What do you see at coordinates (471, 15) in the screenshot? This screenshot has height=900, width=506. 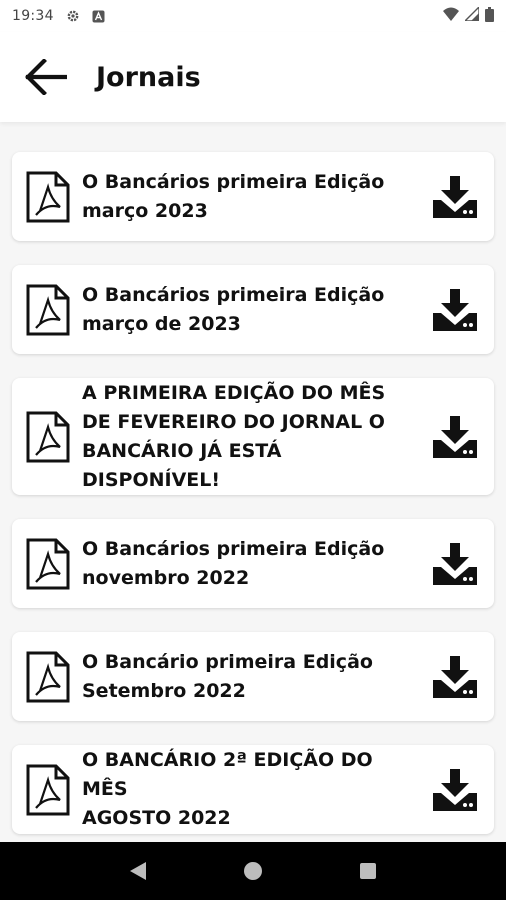 I see `signal-icon` at bounding box center [471, 15].